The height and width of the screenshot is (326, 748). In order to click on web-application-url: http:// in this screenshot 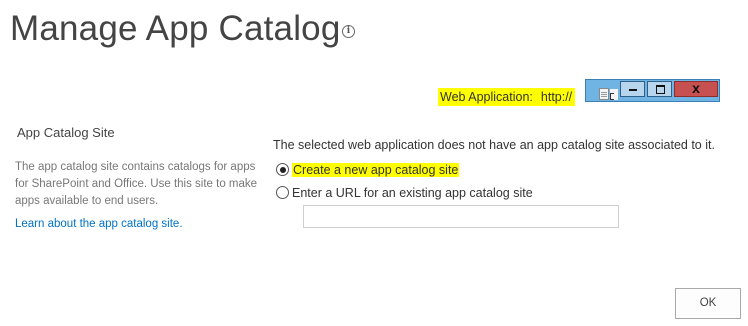, I will do `click(556, 97)`.